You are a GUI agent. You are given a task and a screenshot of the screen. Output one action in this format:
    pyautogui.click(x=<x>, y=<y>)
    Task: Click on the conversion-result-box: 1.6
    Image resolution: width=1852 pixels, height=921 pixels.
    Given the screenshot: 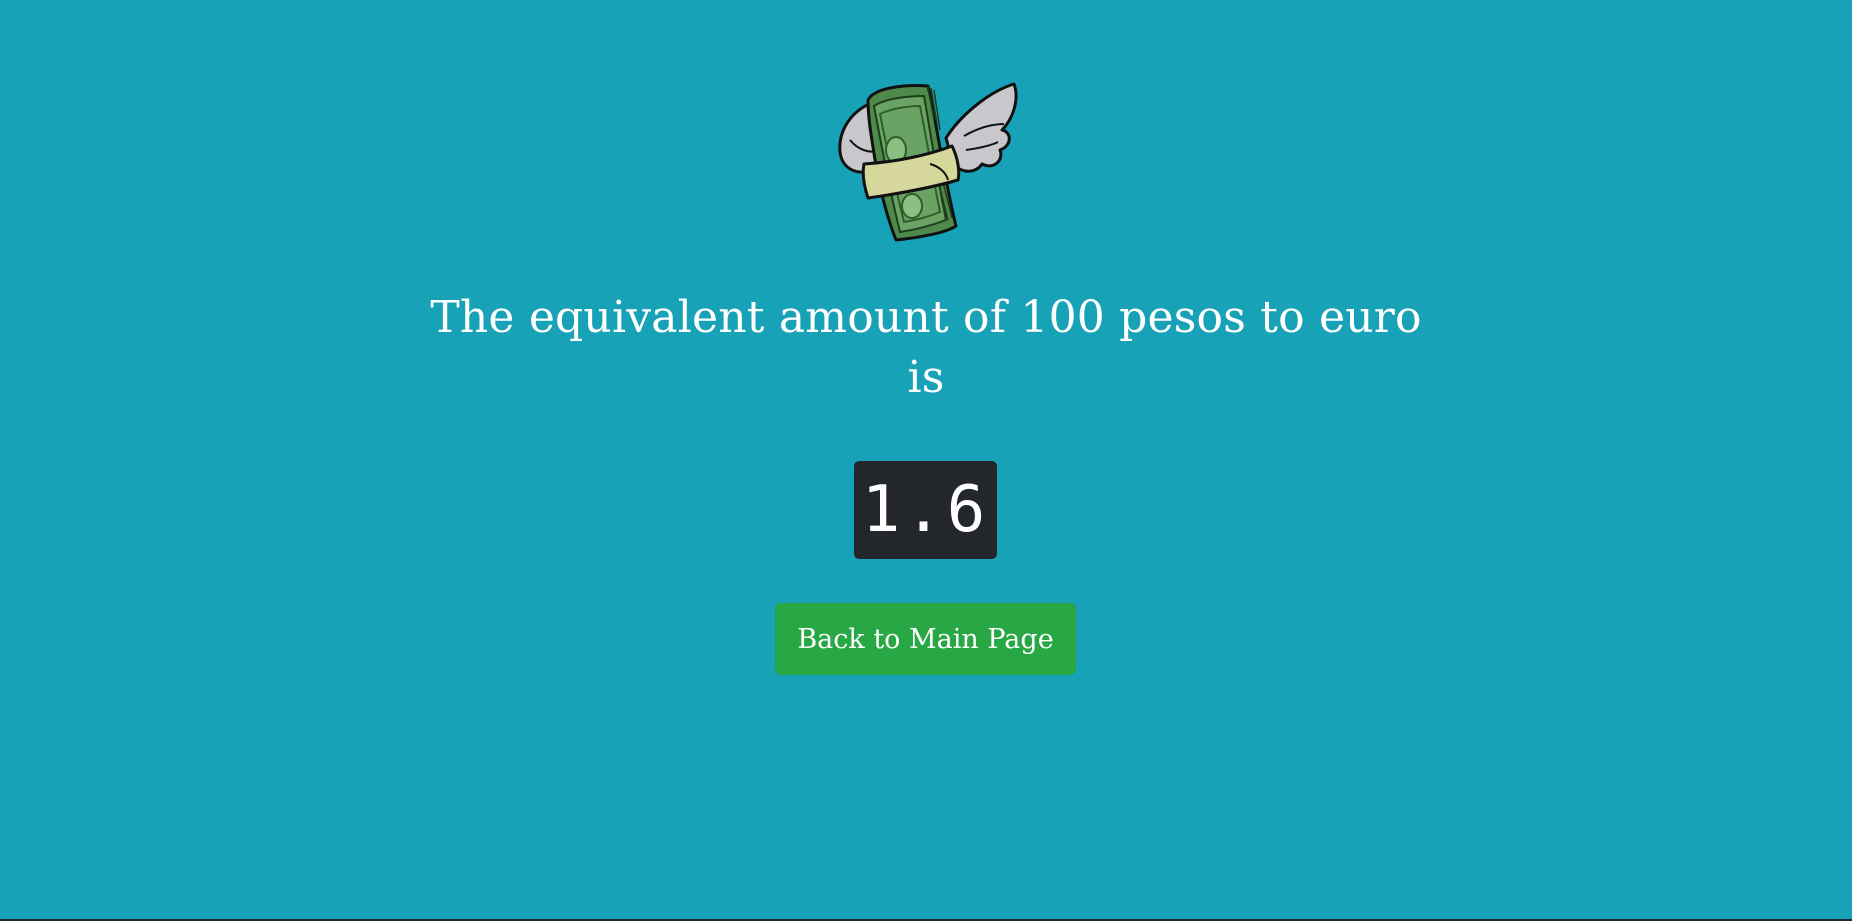 What is the action you would take?
    pyautogui.click(x=925, y=510)
    